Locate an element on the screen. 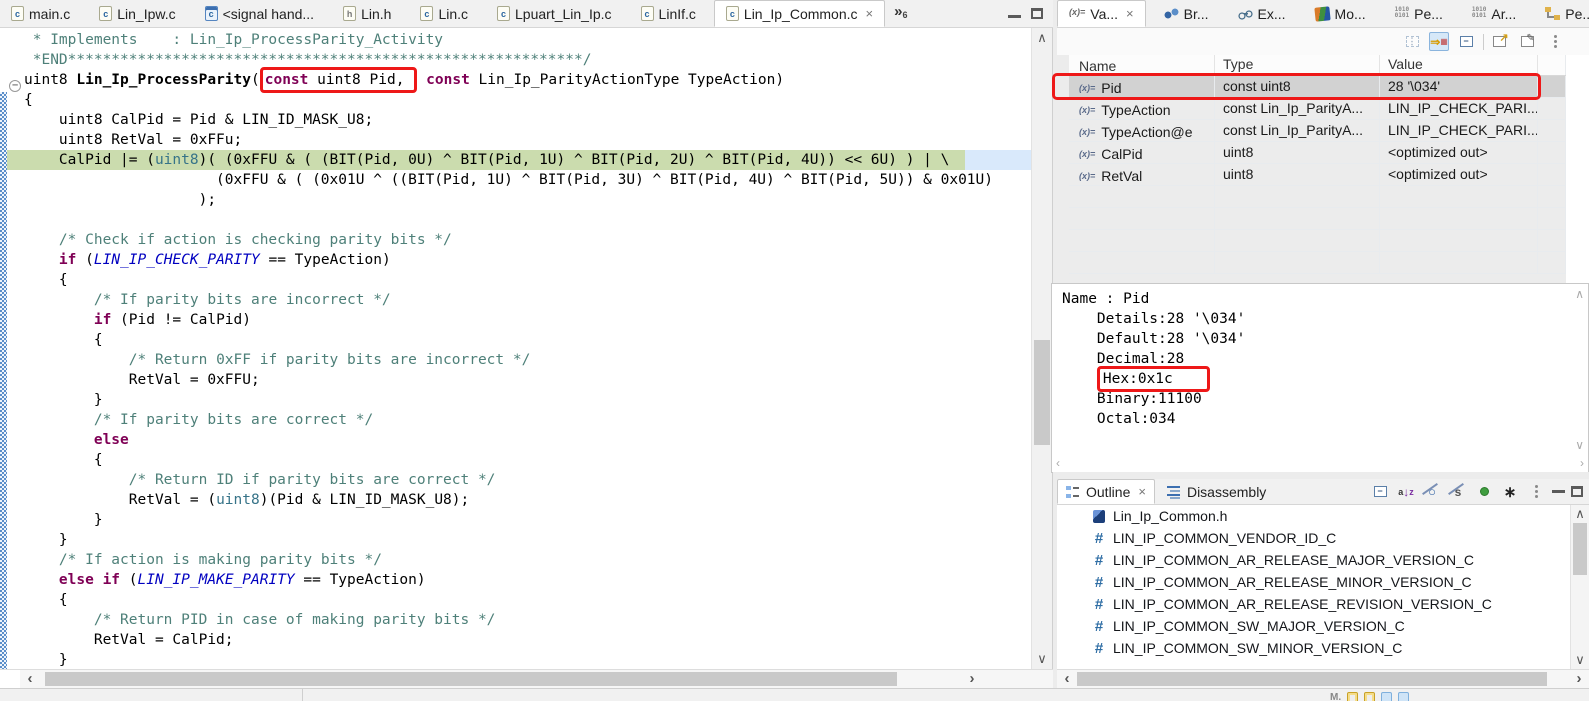 Image resolution: width=1589 pixels, height=701 pixels. code-line-12: if (LIN_IP_CHECK_PARITY == TypeAction) is located at coordinates (516, 260).